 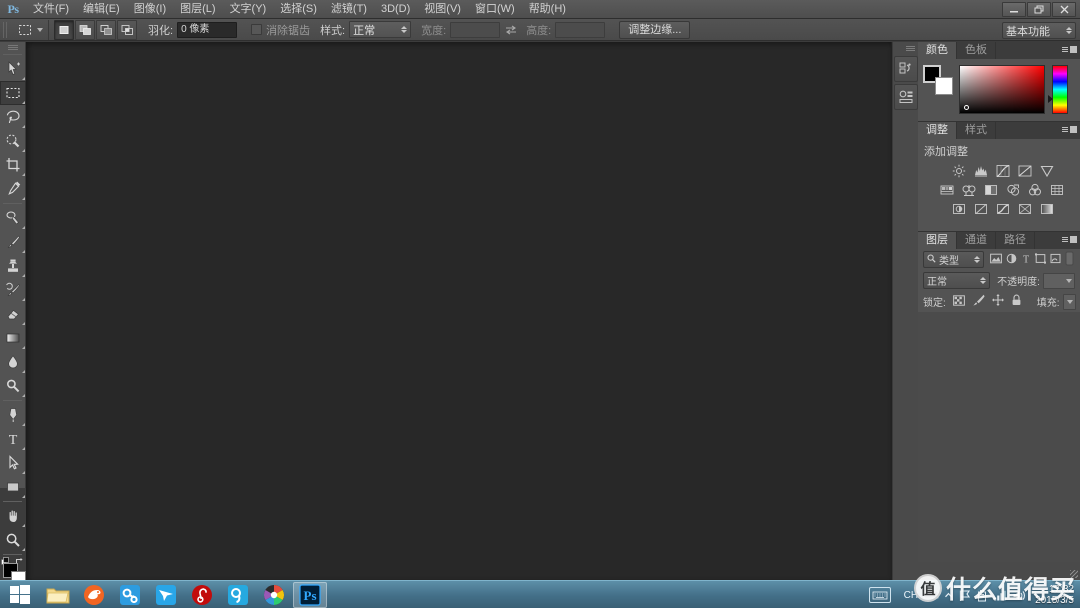 I want to click on taskbar-qq-messenger, so click(x=238, y=595).